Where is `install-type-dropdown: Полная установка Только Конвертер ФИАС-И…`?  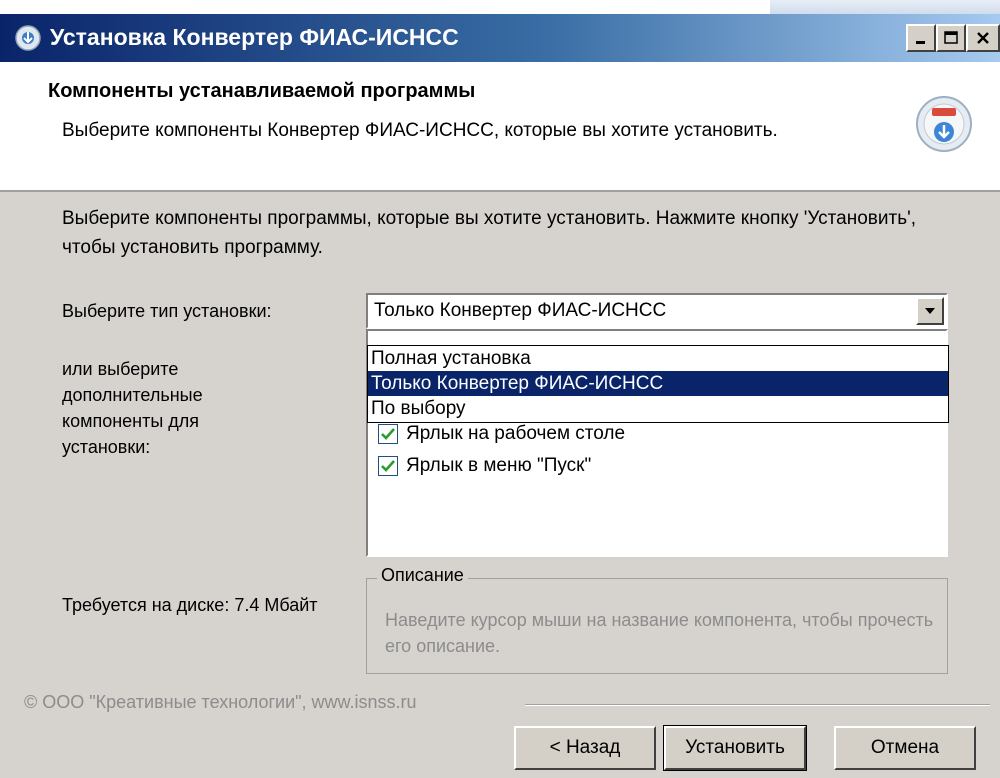 install-type-dropdown: Полная установка Только Конвертер ФИАС-И… is located at coordinates (658, 384).